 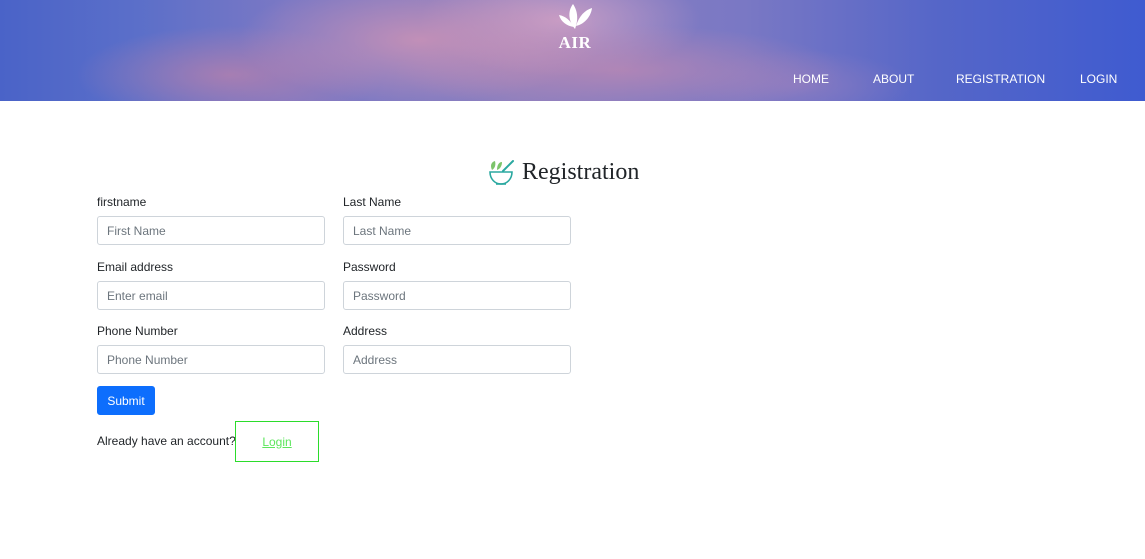 I want to click on leaf-icon, so click(x=575, y=16).